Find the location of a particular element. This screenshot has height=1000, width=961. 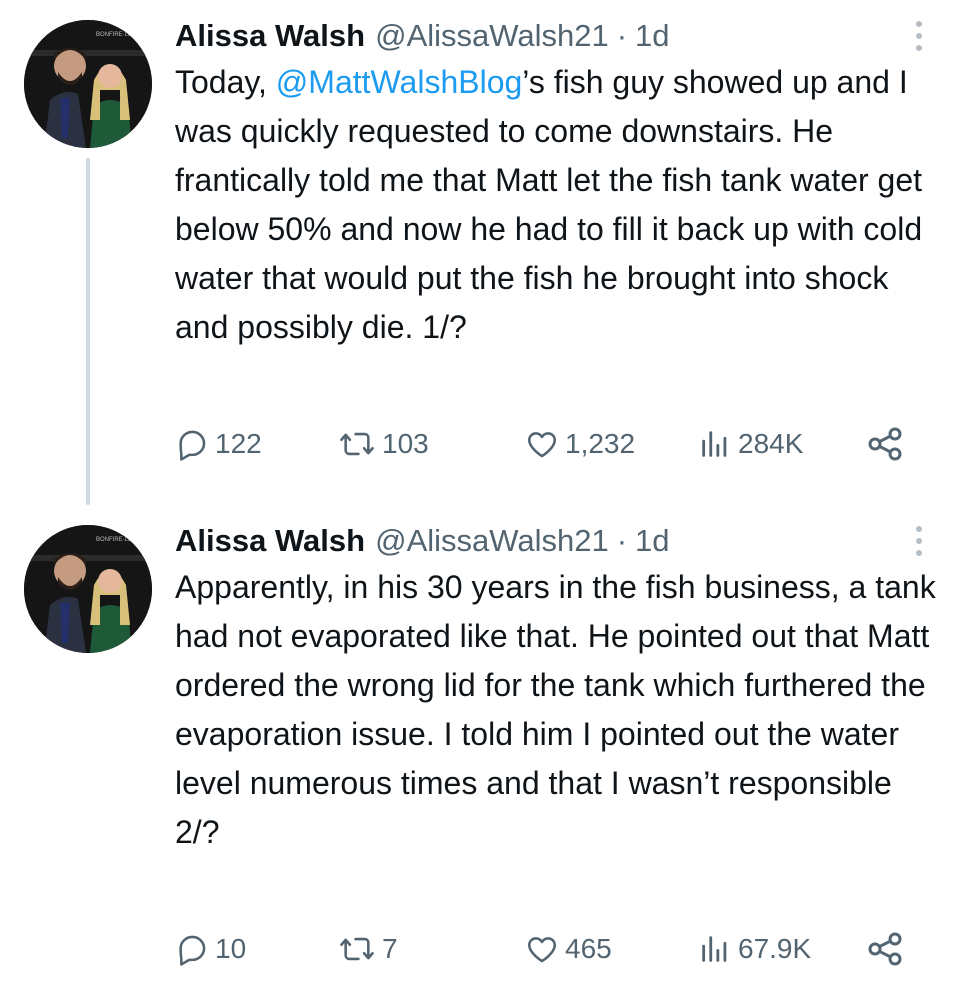

views-count: 284K is located at coordinates (771, 443).